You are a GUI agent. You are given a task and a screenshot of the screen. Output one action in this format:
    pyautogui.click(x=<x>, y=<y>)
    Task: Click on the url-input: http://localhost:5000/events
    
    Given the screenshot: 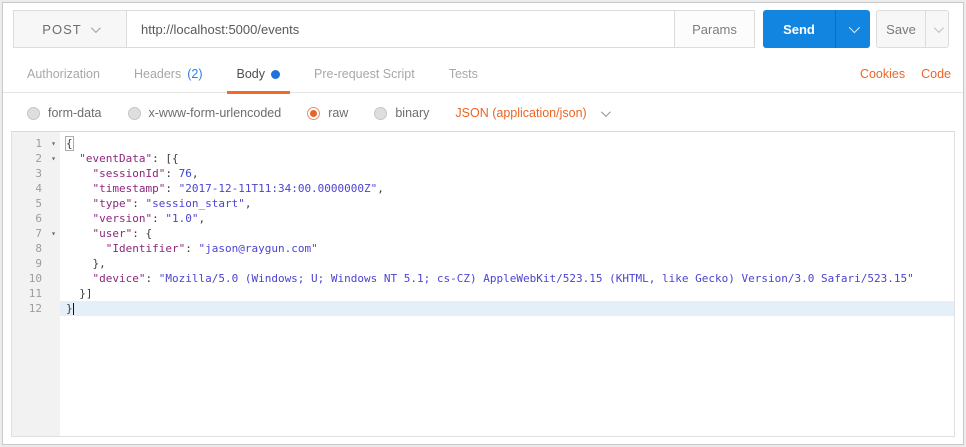 What is the action you would take?
    pyautogui.click(x=400, y=29)
    